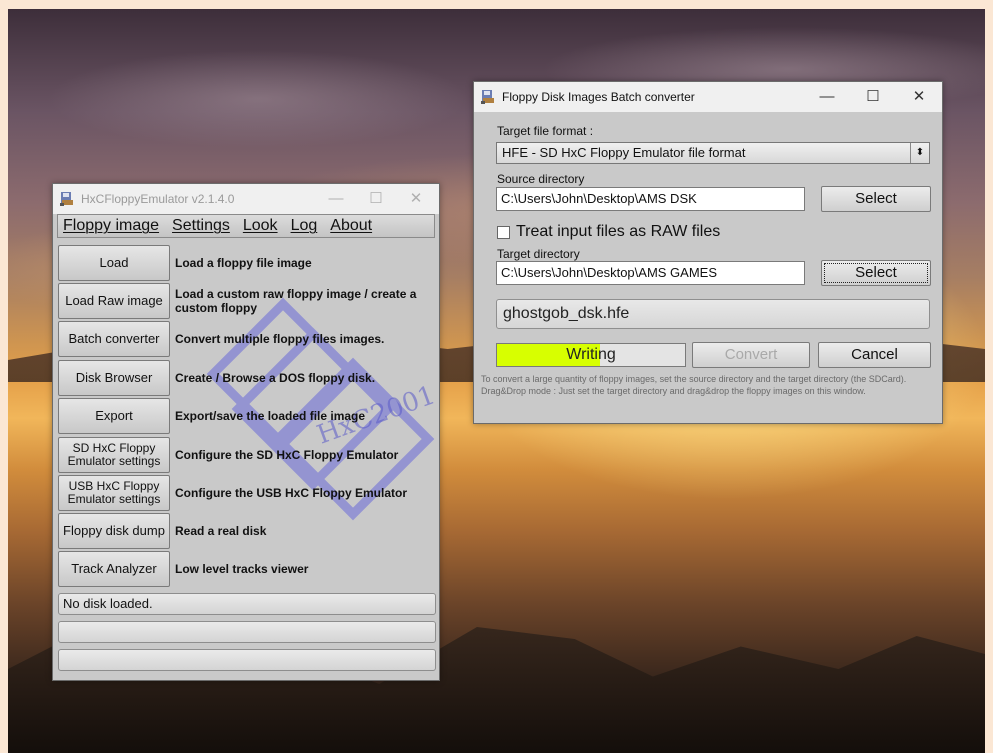 Image resolution: width=993 pixels, height=753 pixels. I want to click on sd-hxc-settings-description: Configure the SD HxC Floppy Emulator, so click(287, 455).